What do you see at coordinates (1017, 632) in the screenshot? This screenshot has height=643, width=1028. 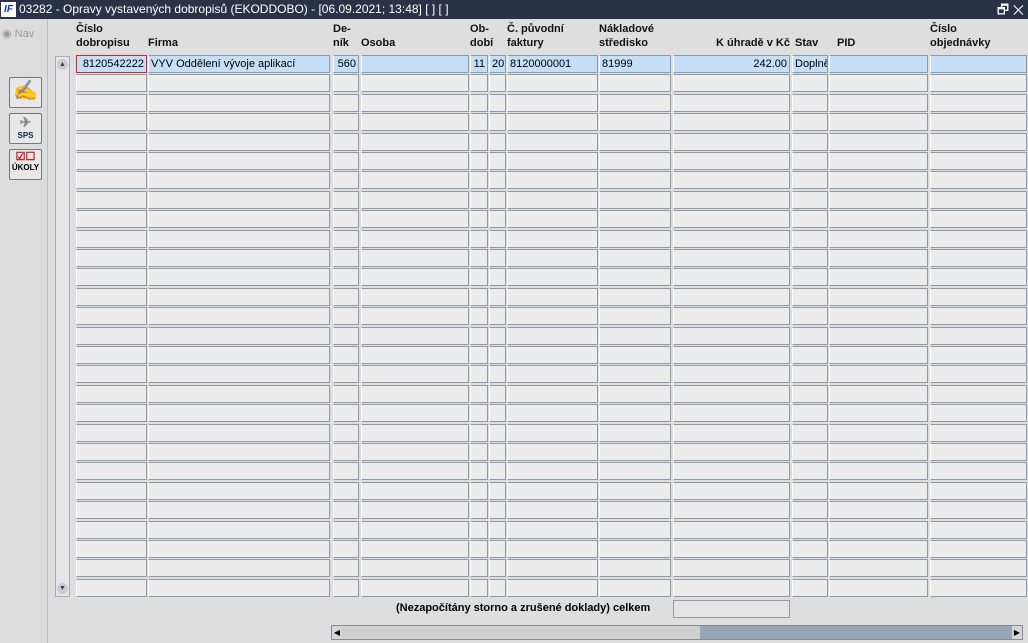 I see `scroll-right-icon: ▶` at bounding box center [1017, 632].